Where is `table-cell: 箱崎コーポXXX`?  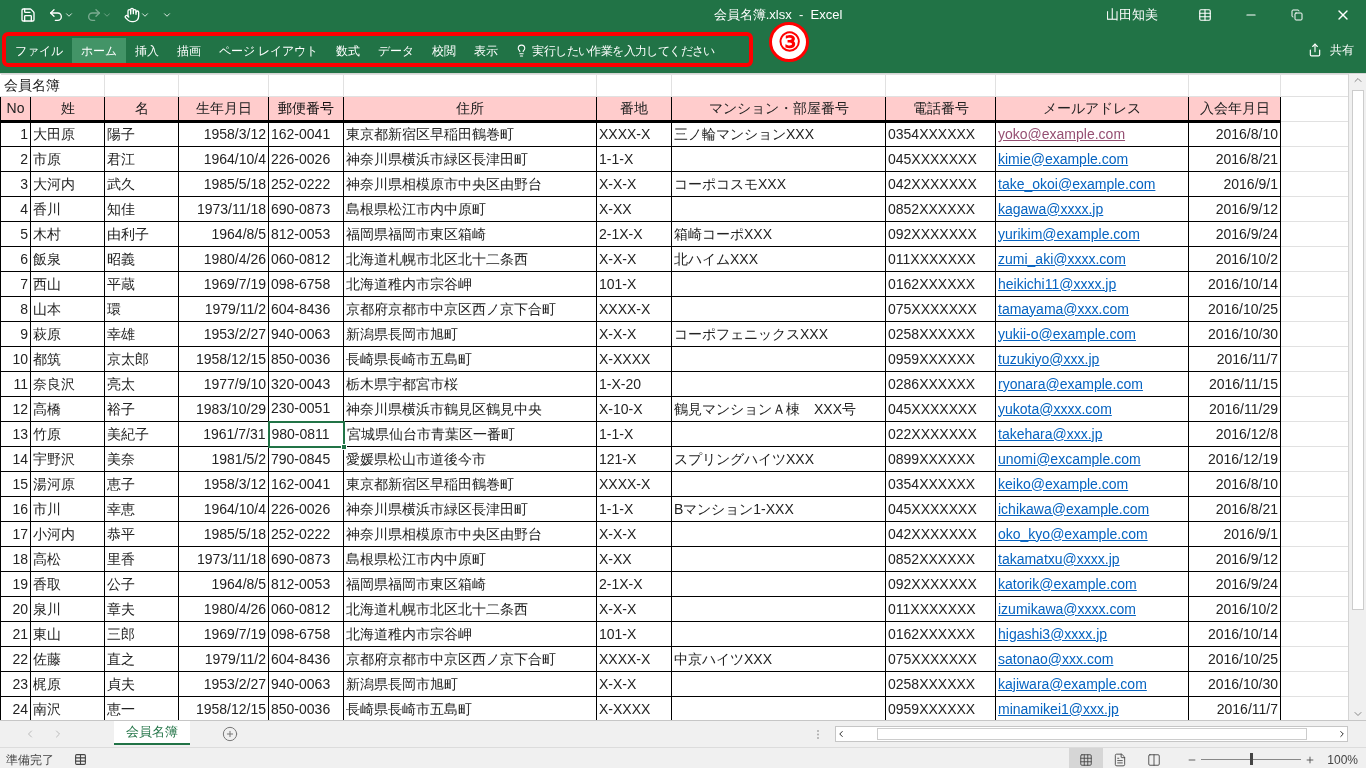
table-cell: 箱崎コーポXXX is located at coordinates (723, 233).